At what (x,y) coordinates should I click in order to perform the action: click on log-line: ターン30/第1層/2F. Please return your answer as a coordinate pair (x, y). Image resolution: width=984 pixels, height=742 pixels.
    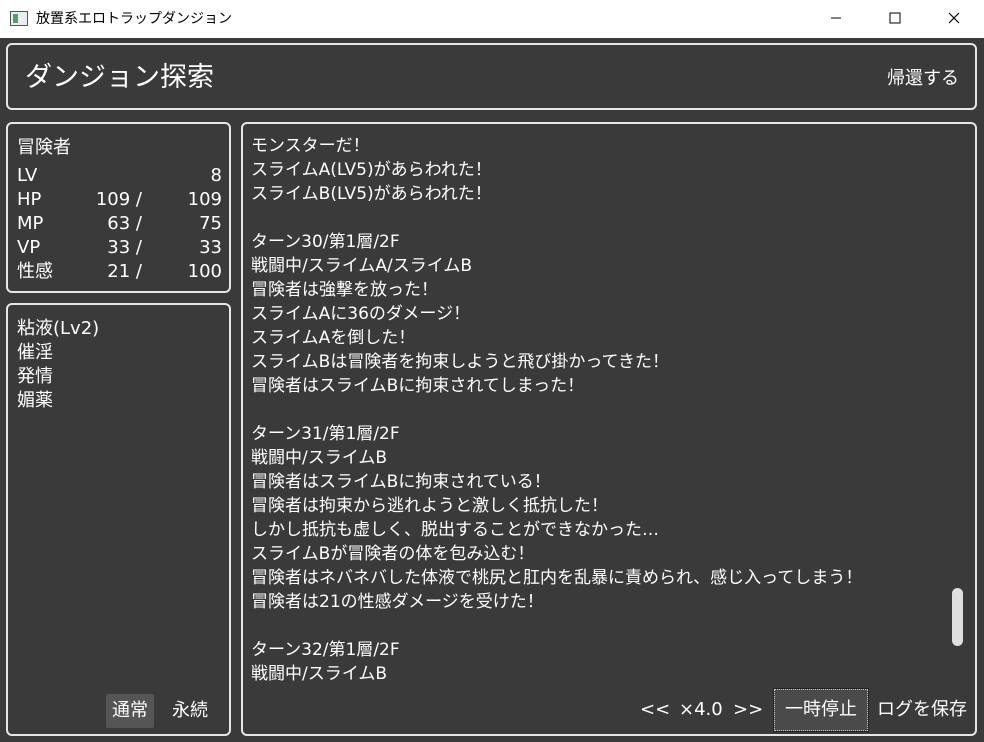
    Looking at the image, I should click on (325, 242).